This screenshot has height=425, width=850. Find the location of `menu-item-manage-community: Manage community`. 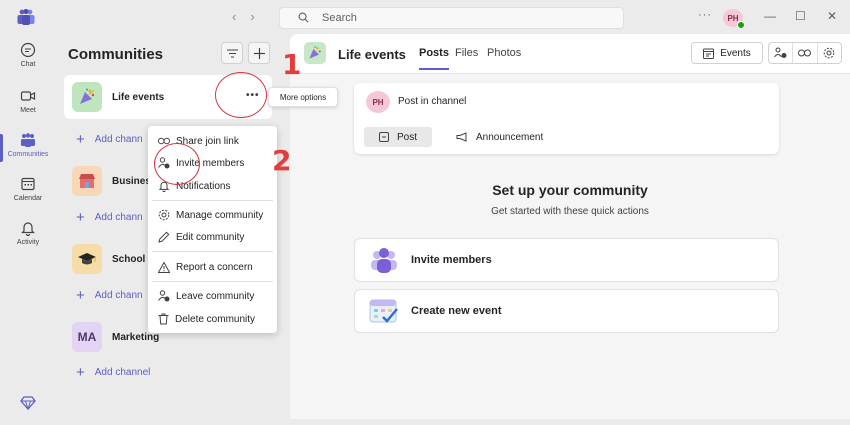

menu-item-manage-community: Manage community is located at coordinates (212, 215).